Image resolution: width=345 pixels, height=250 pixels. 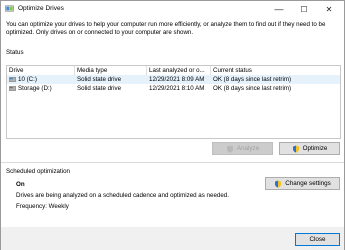 I want to click on footer-bar: Close, so click(x=172, y=238).